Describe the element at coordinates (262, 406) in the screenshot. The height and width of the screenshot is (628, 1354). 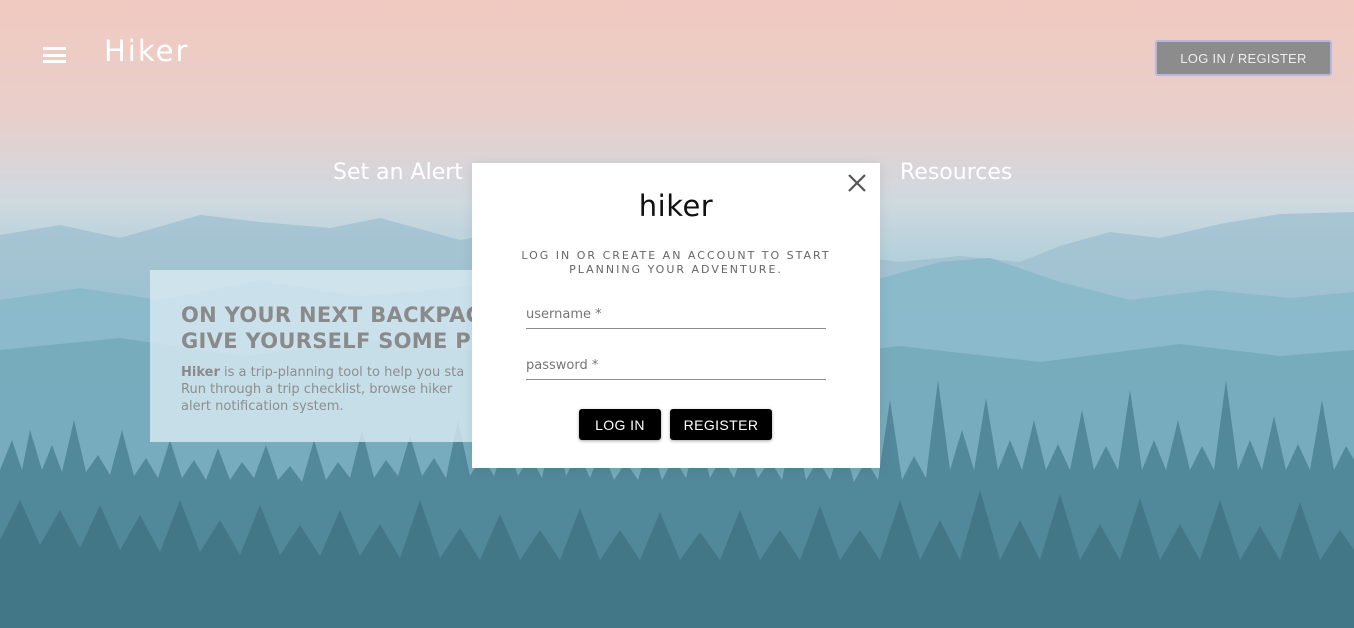
I see `hero-description-line: alert notification system.` at that location.